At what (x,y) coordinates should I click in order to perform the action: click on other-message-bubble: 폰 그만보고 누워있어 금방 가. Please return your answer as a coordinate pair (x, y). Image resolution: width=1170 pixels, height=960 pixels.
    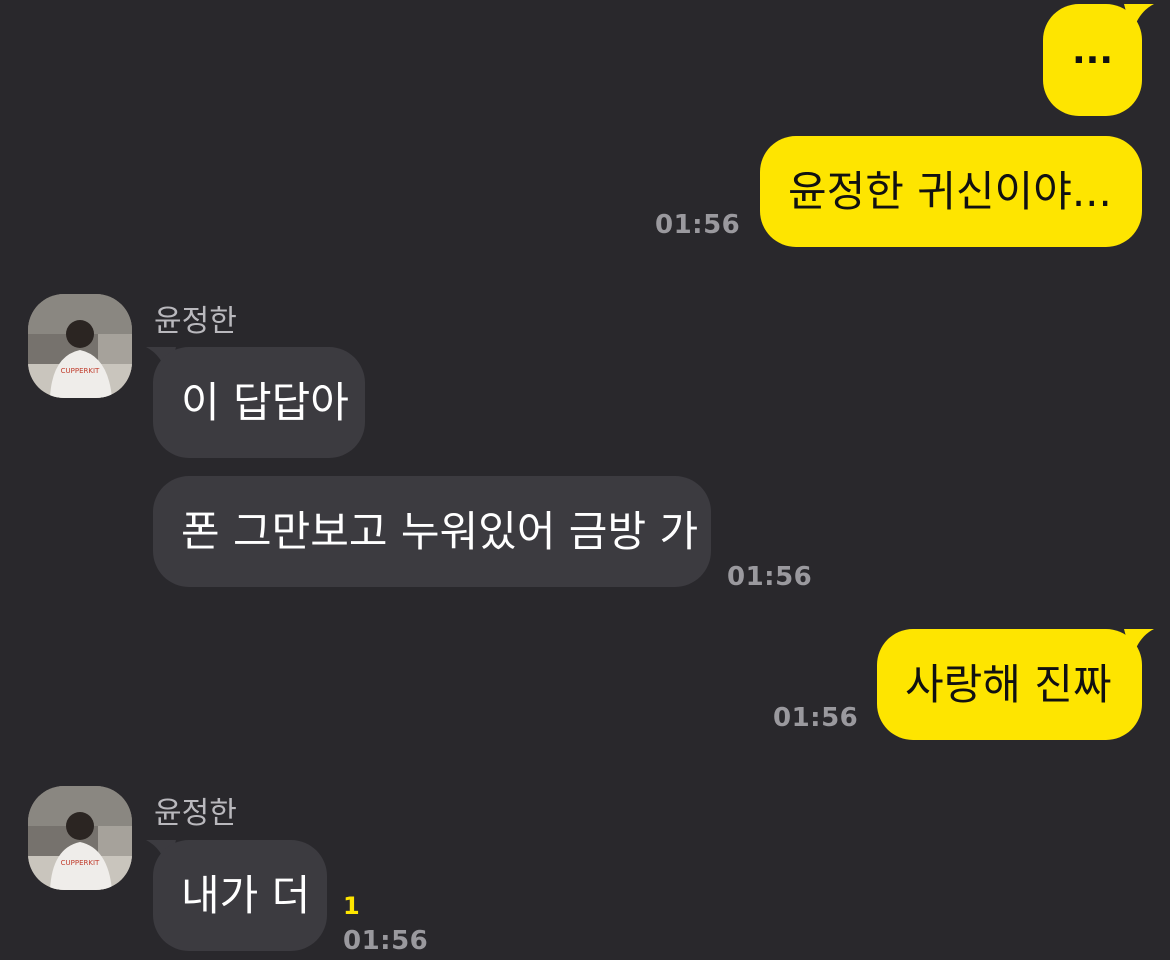
    Looking at the image, I should click on (432, 531).